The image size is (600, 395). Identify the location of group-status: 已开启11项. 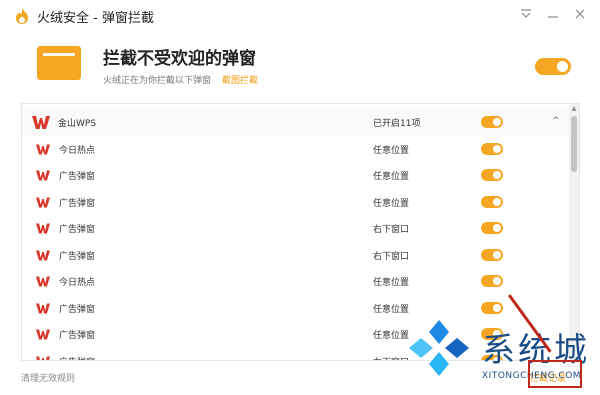
(397, 124).